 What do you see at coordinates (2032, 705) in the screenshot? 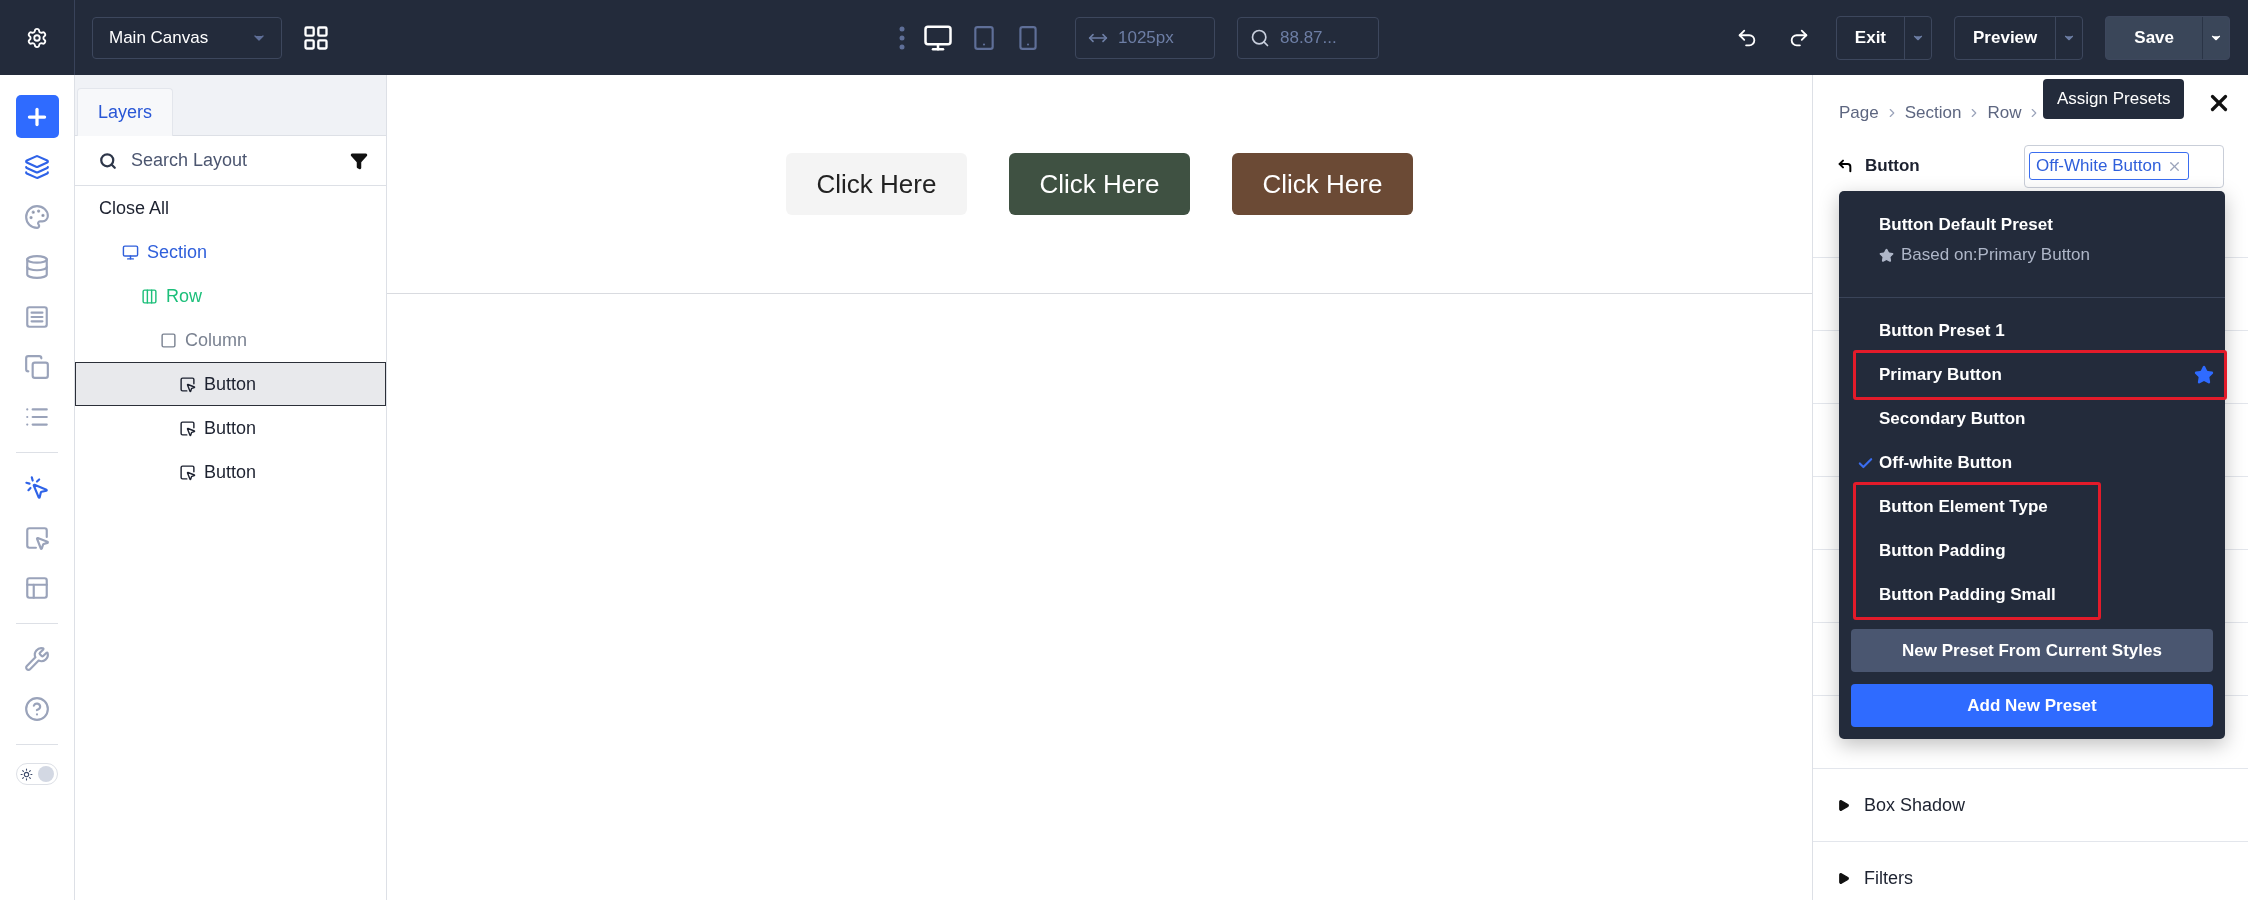
I see `add-preset-button: Add New Preset` at bounding box center [2032, 705].